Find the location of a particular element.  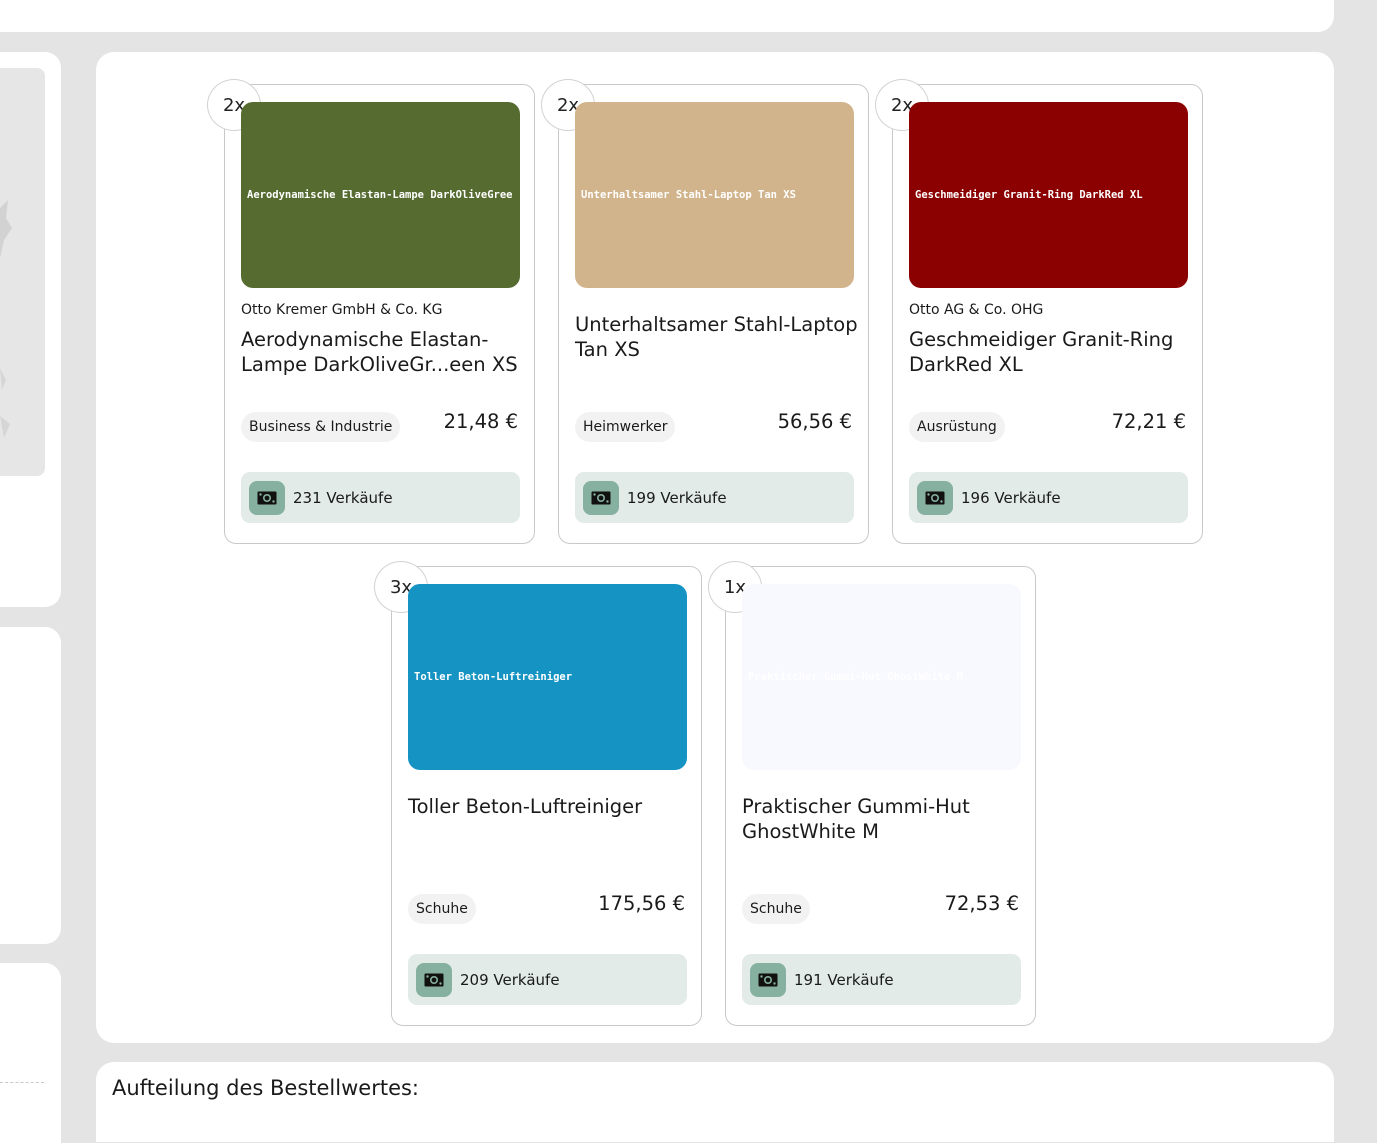

product-price: 72,53 € is located at coordinates (981, 903).